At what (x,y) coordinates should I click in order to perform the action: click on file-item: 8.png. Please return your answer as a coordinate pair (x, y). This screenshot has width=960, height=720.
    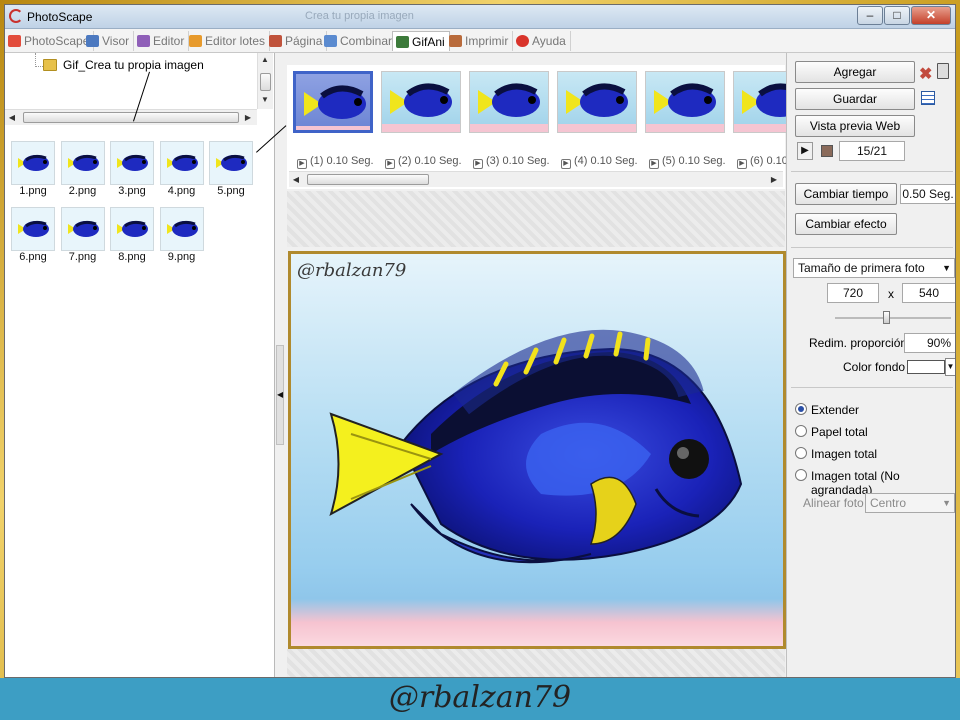
    Looking at the image, I should click on (132, 235).